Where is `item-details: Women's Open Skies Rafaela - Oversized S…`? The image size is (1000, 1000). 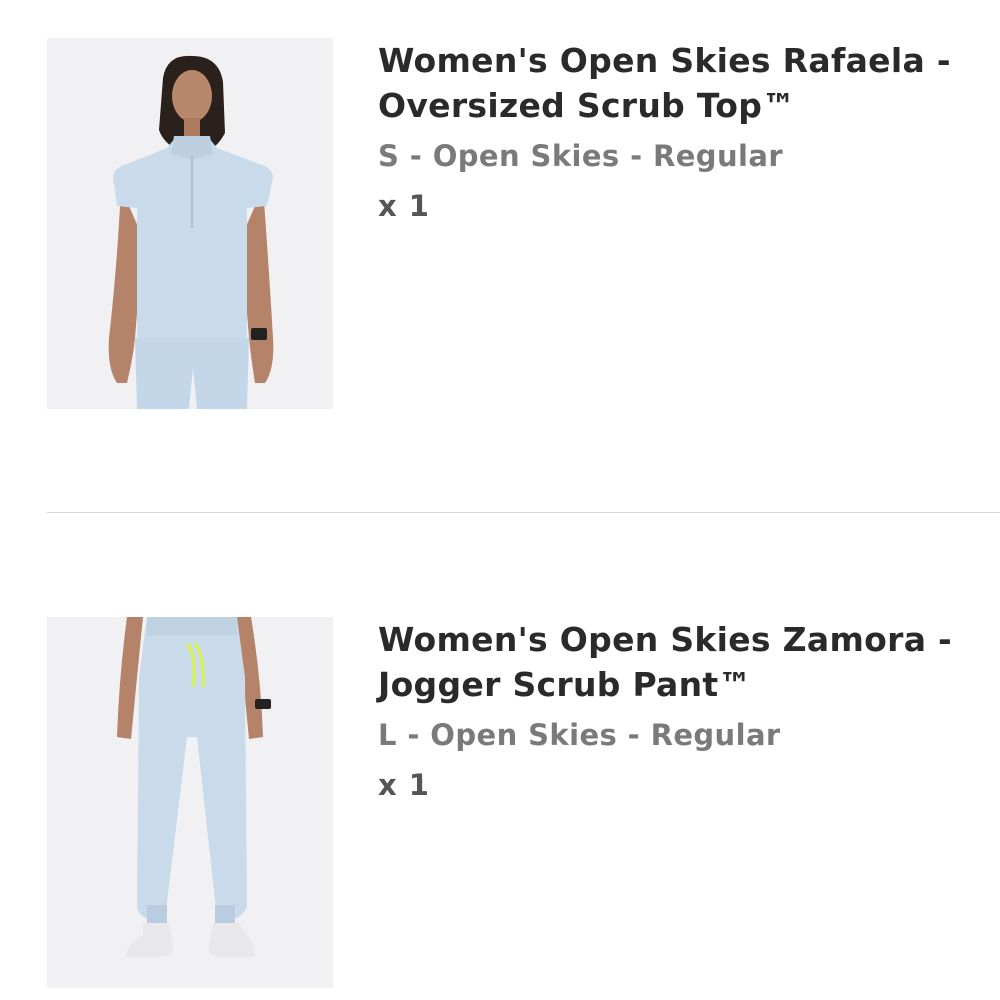 item-details: Women's Open Skies Rafaela - Oversized S… is located at coordinates (683, 132).